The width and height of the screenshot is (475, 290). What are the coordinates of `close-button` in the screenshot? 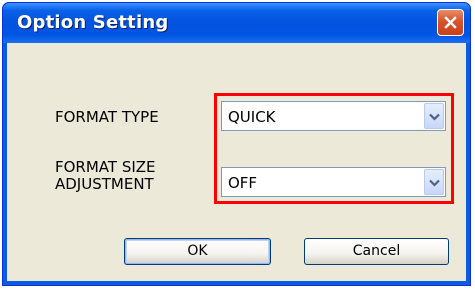 It's located at (450, 22).